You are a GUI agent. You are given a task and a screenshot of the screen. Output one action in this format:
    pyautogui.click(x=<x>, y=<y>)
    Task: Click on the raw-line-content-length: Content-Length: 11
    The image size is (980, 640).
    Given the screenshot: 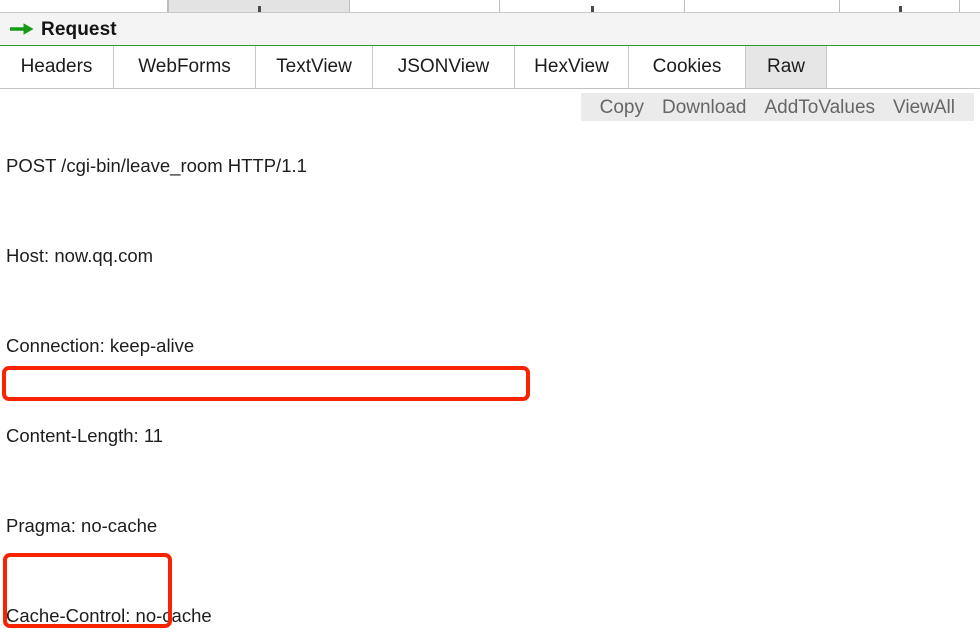 What is the action you would take?
    pyautogui.click(x=85, y=435)
    